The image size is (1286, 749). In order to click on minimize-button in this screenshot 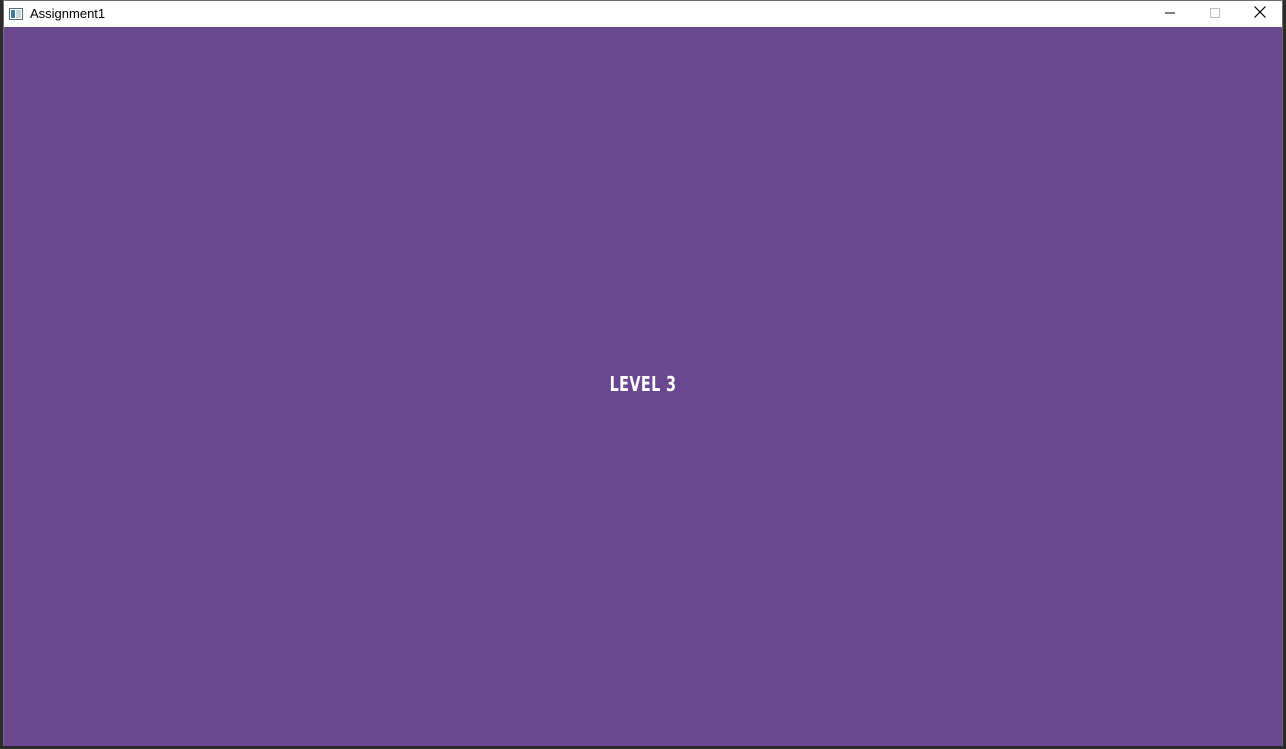, I will do `click(1169, 14)`.